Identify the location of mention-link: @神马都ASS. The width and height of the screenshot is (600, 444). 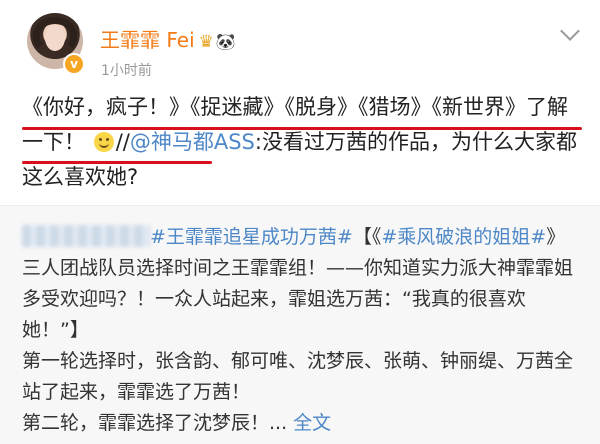
(192, 142).